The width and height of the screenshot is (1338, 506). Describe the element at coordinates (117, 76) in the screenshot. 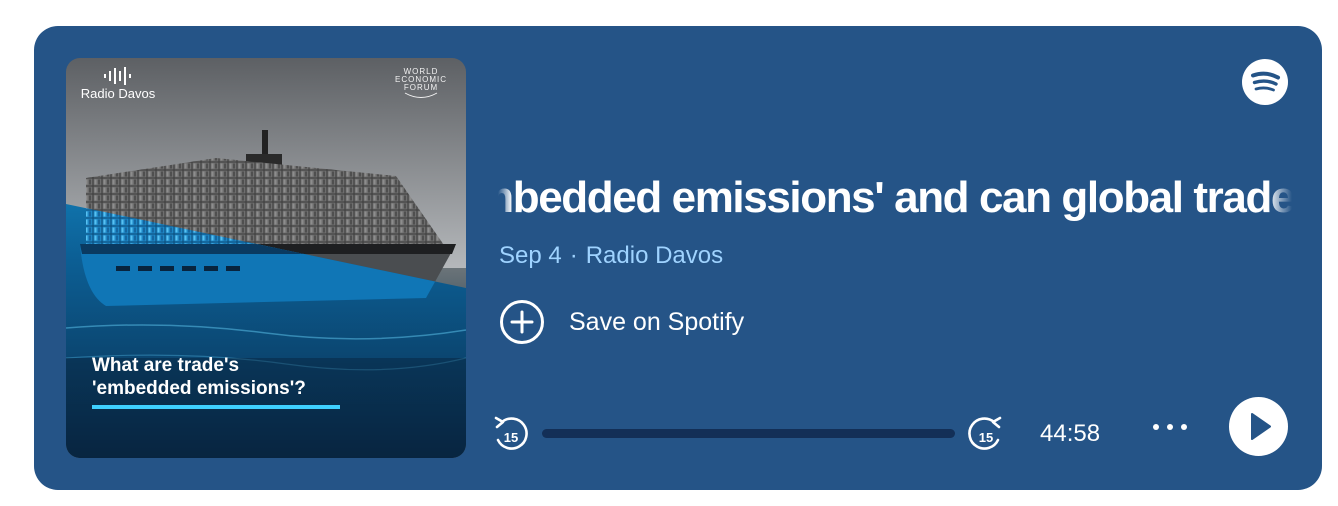

I see `audio-wave-icon` at that location.